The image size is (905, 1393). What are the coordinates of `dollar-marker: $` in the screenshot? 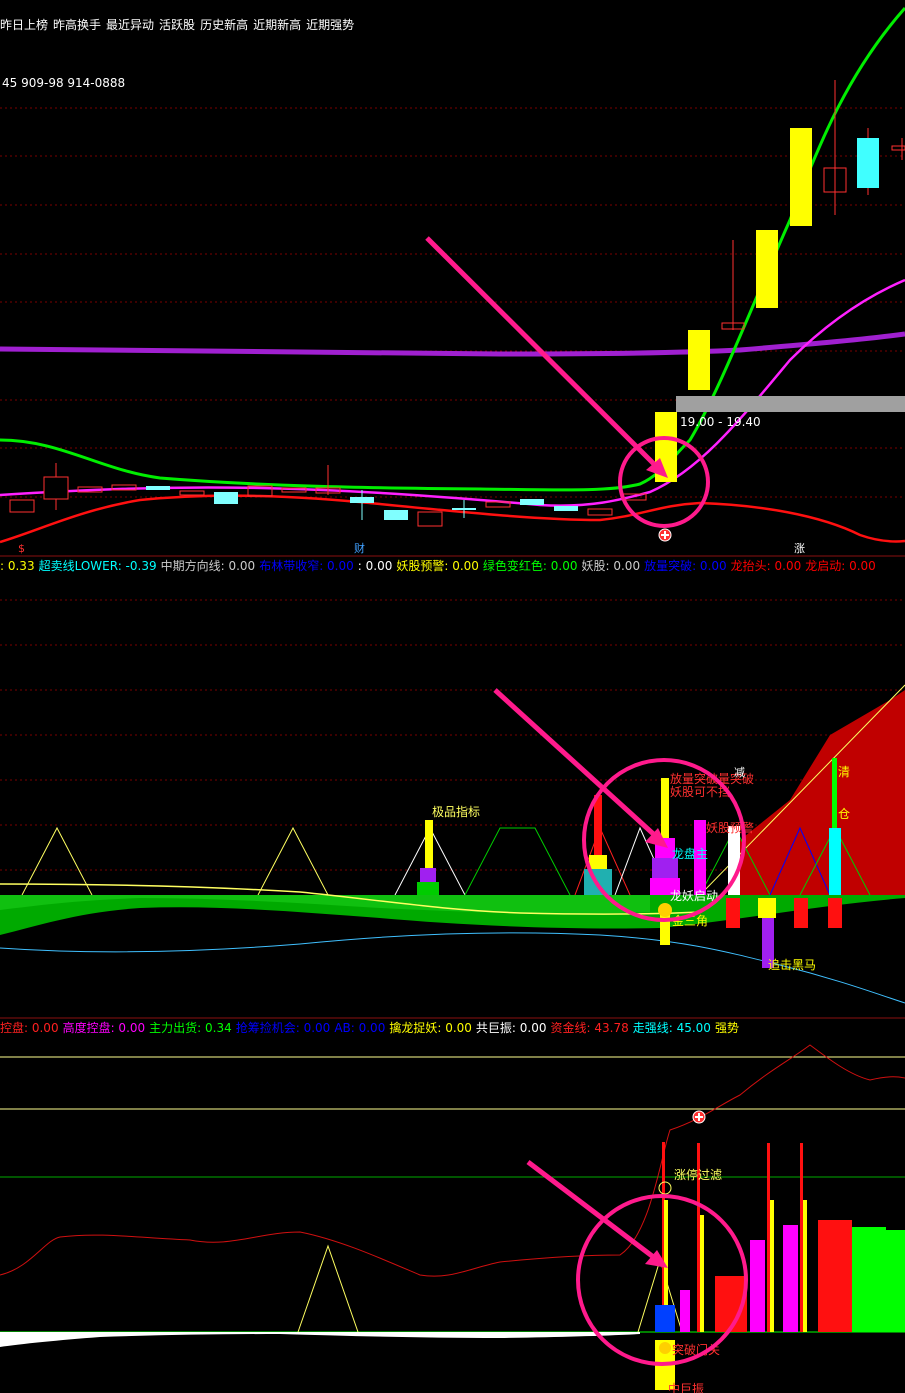 It's located at (21, 548).